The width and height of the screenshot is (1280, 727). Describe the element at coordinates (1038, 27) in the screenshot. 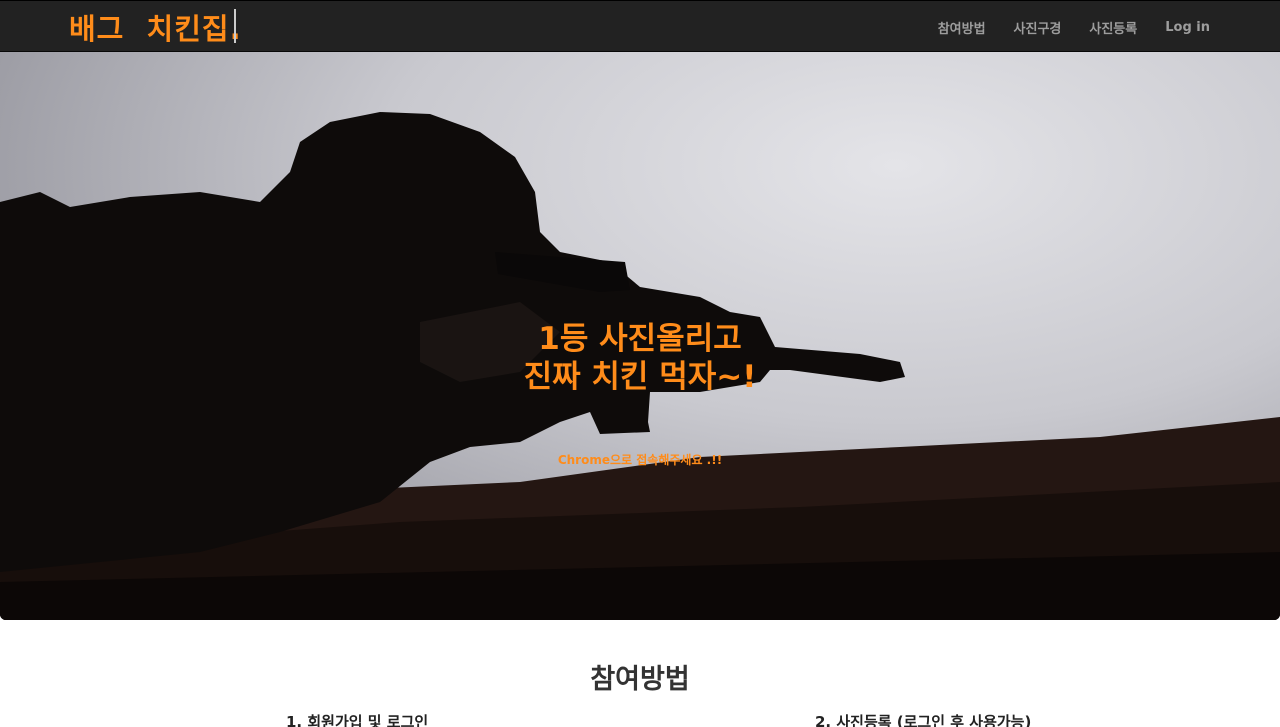

I see `nav-link-gallery: 사진구경` at that location.